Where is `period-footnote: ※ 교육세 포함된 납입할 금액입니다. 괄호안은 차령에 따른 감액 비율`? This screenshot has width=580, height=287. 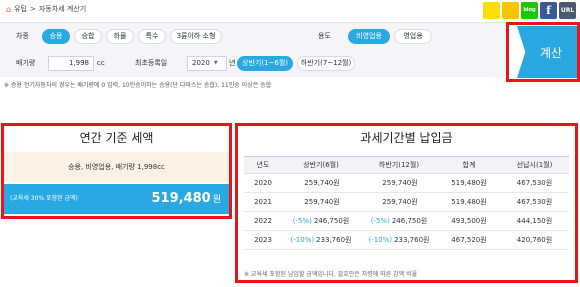 period-footnote: ※ 교육세 포함된 납입할 금액입니다. 괄호안은 차령에 따른 감액 비율 is located at coordinates (331, 274).